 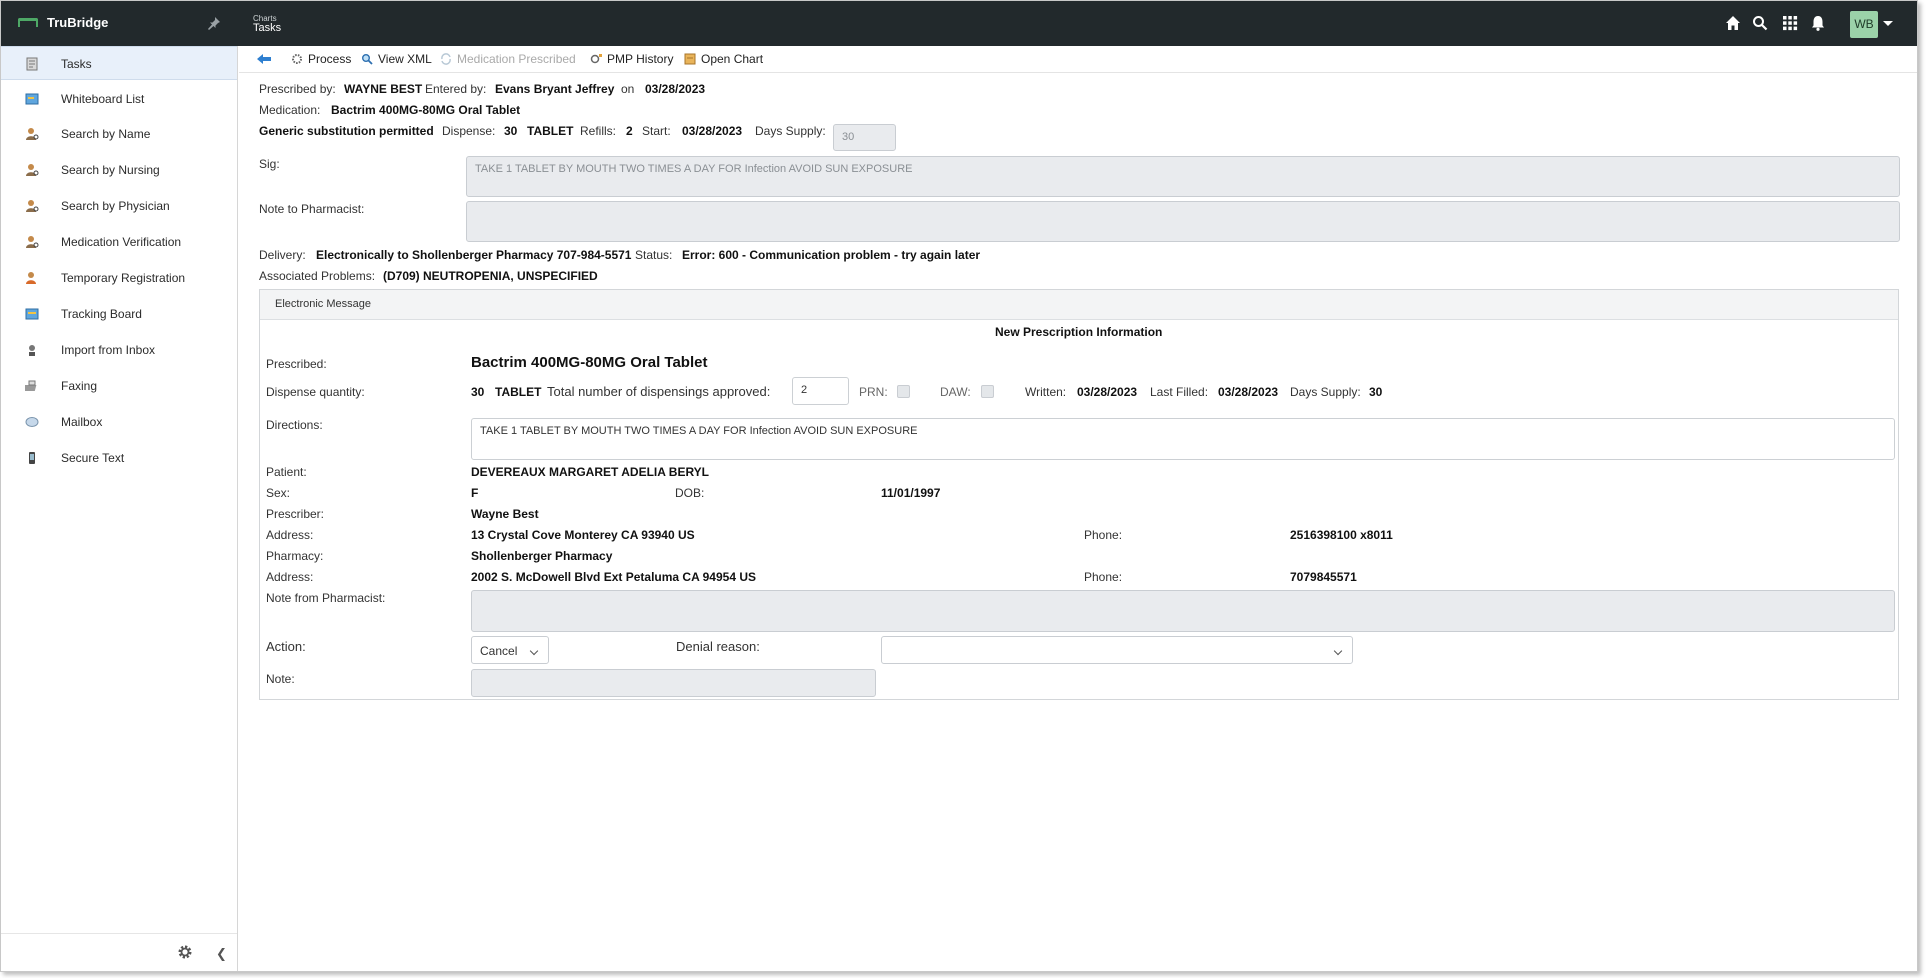 What do you see at coordinates (282, 255) in the screenshot?
I see `delivery-label: Delivery:` at bounding box center [282, 255].